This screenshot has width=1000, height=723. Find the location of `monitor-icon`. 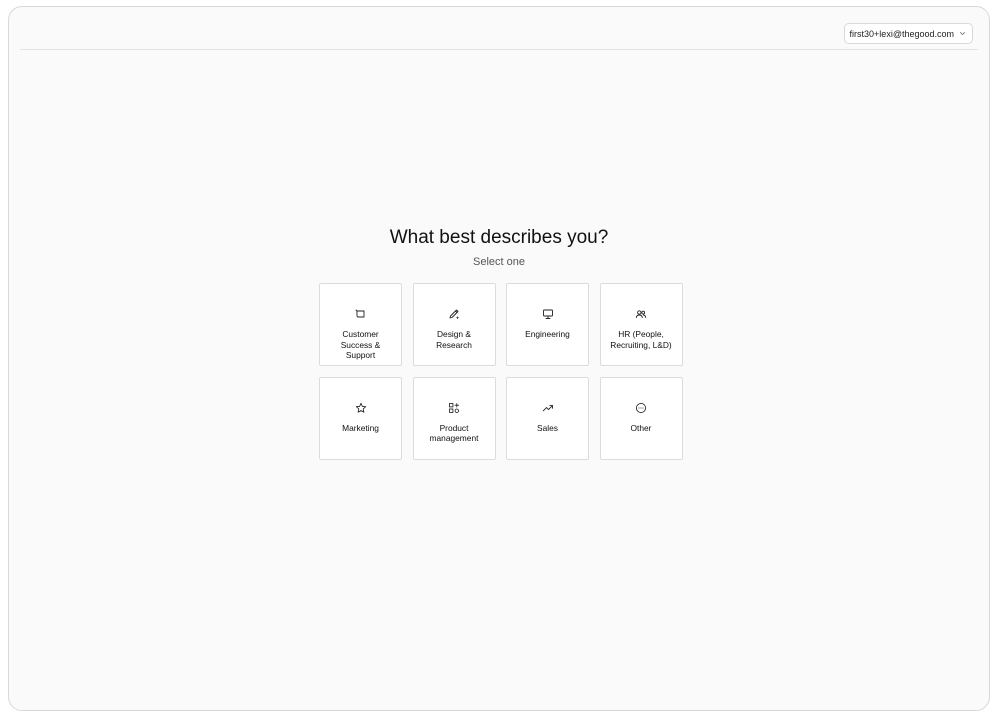

monitor-icon is located at coordinates (548, 314).